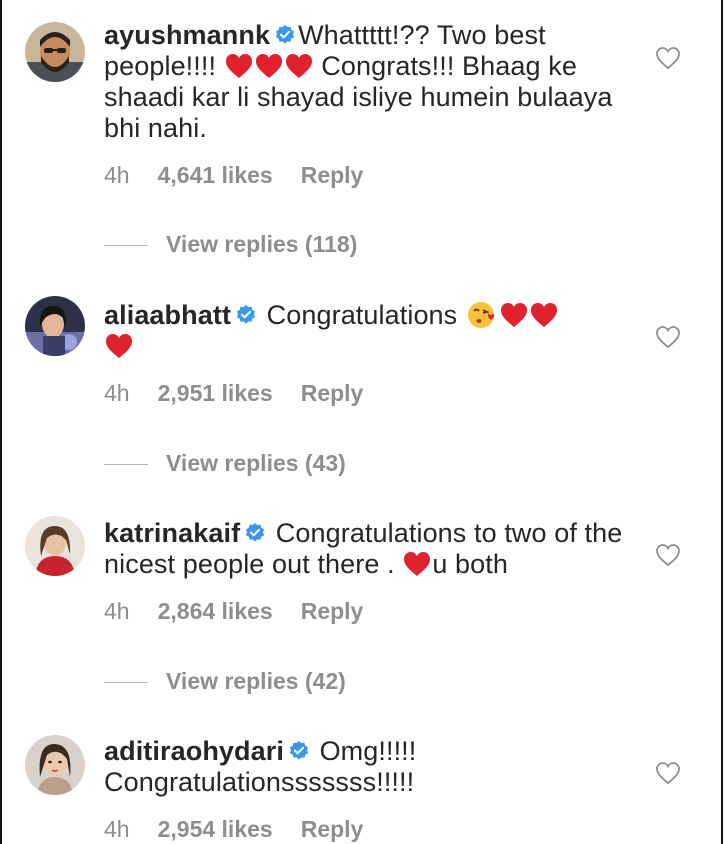 The image size is (725, 844). I want to click on view-replies-label: View replies (118), so click(262, 244).